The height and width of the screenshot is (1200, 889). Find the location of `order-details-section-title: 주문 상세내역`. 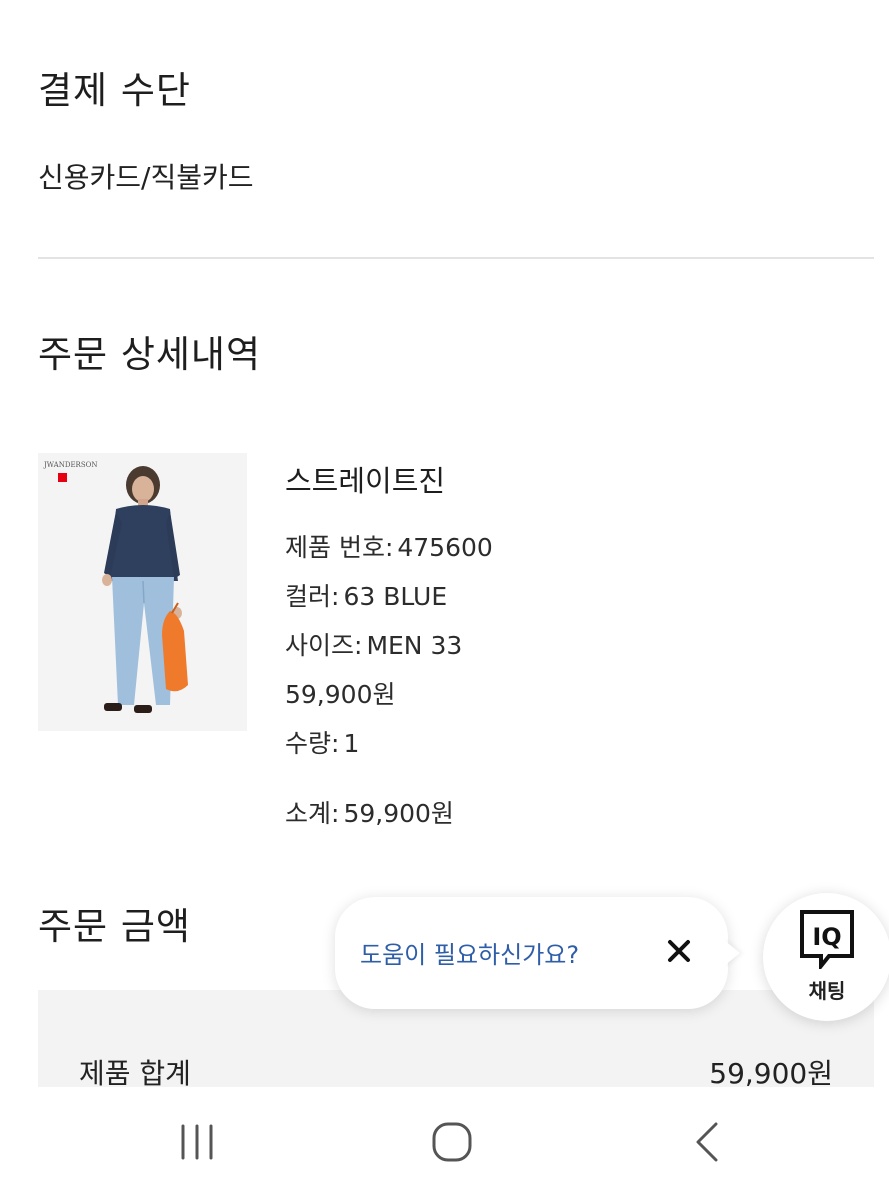

order-details-section-title: 주문 상세내역 is located at coordinates (150, 354).